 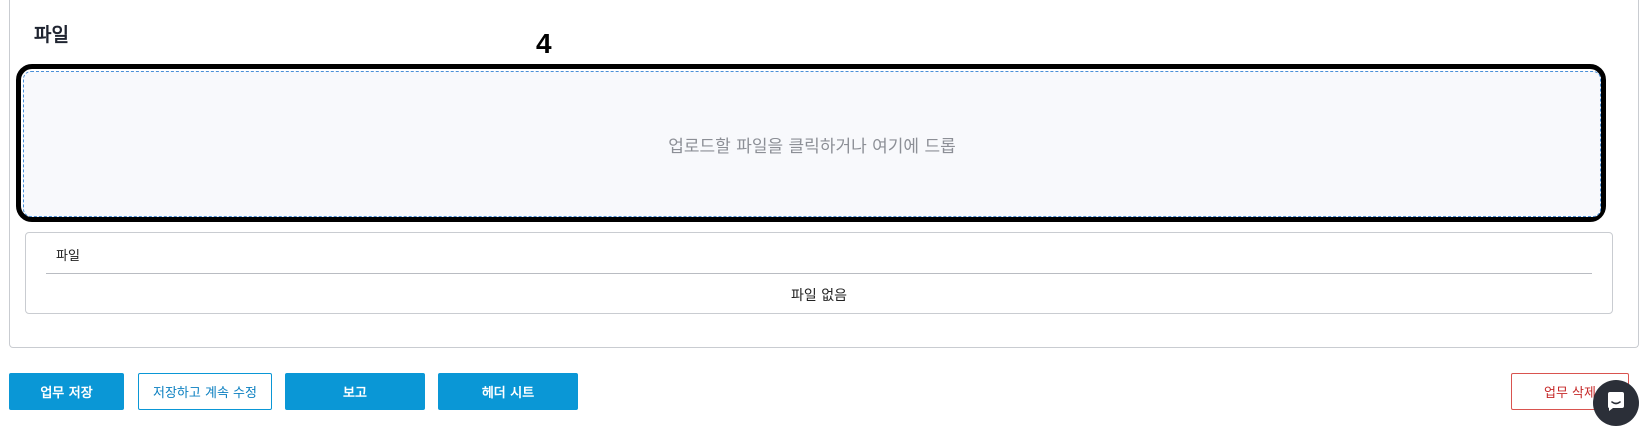 I want to click on report-button: 보고, so click(x=355, y=391).